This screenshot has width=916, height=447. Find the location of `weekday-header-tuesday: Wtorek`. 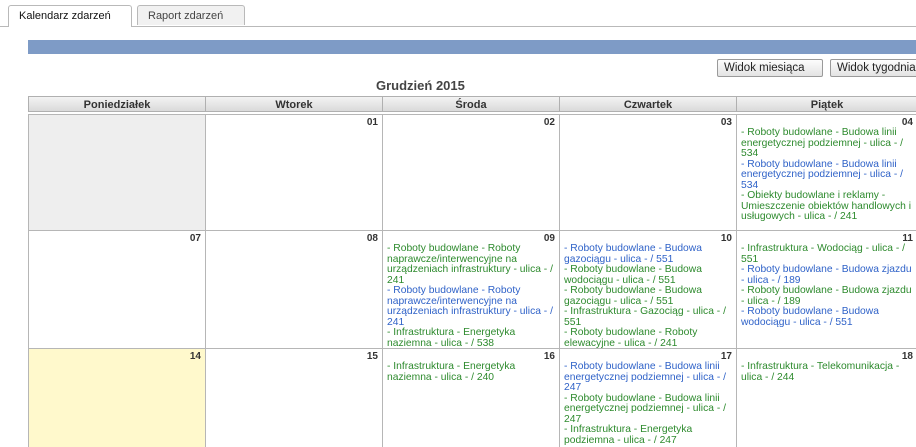

weekday-header-tuesday: Wtorek is located at coordinates (294, 104).